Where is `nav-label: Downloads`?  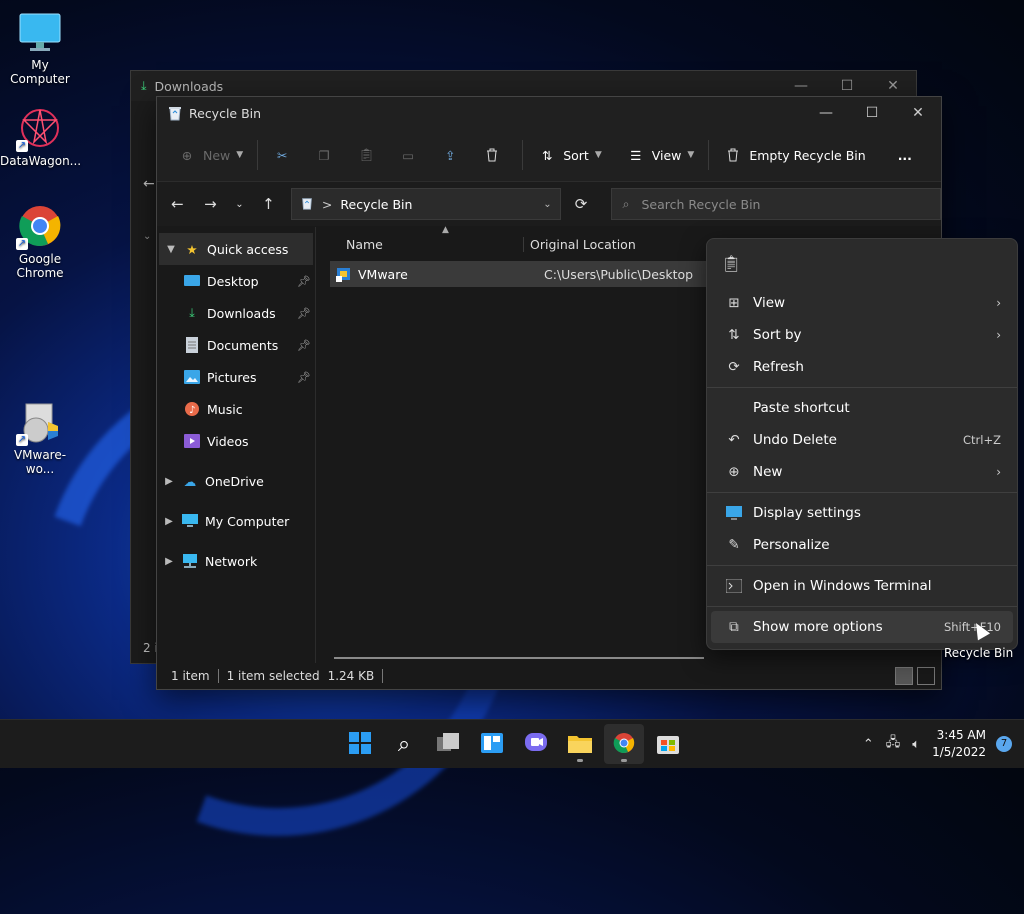
nav-label: Downloads is located at coordinates (241, 313).